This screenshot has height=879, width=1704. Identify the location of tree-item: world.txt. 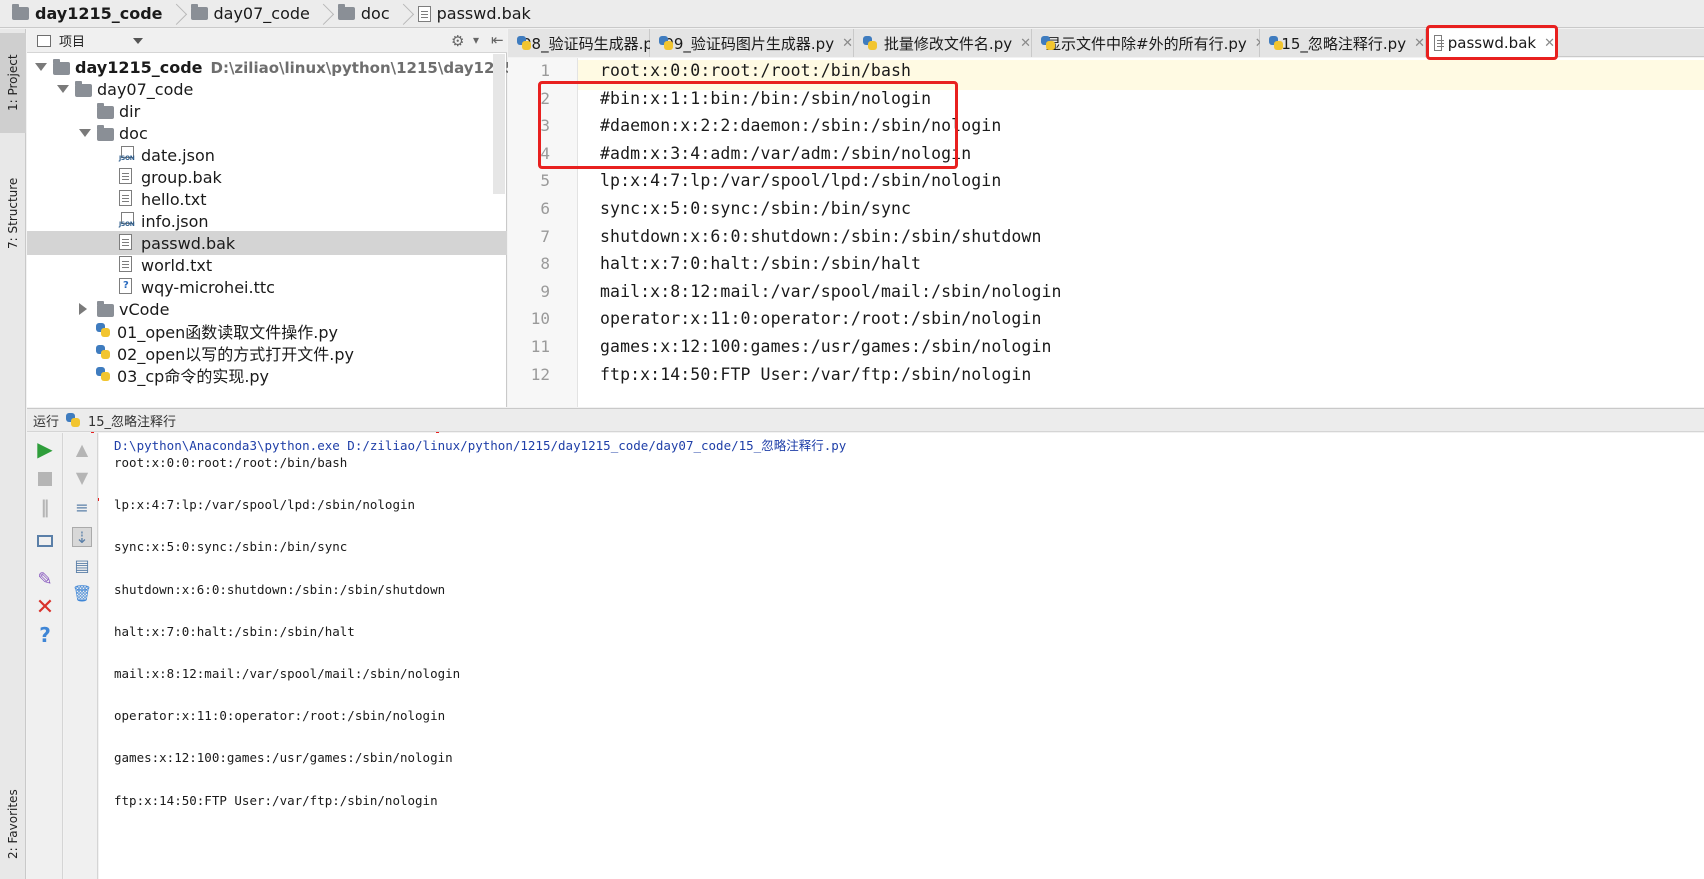
(267, 265).